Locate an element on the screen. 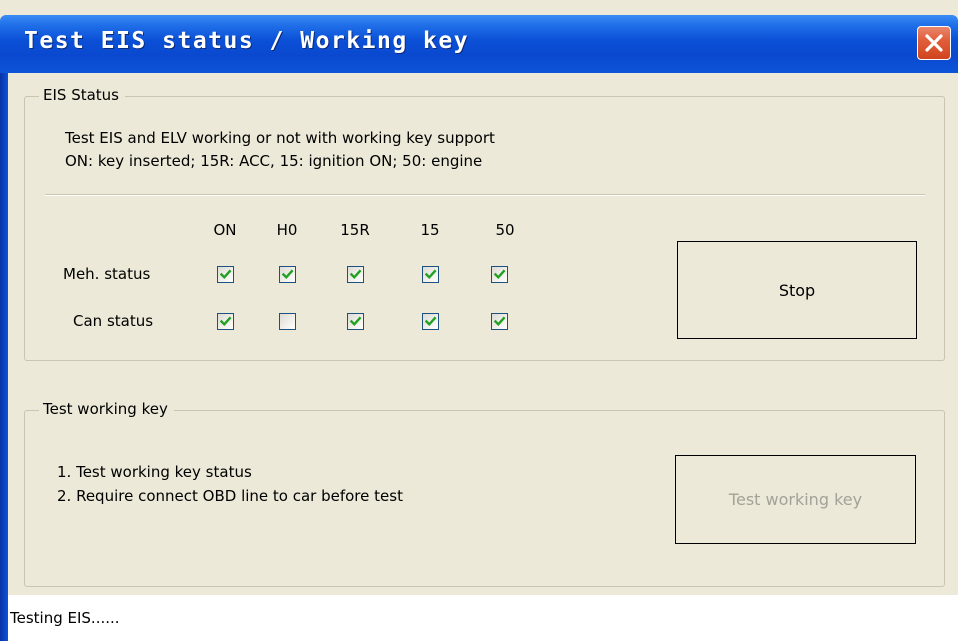 The height and width of the screenshot is (641, 958). test-working-key-button: Test working key is located at coordinates (795, 499).